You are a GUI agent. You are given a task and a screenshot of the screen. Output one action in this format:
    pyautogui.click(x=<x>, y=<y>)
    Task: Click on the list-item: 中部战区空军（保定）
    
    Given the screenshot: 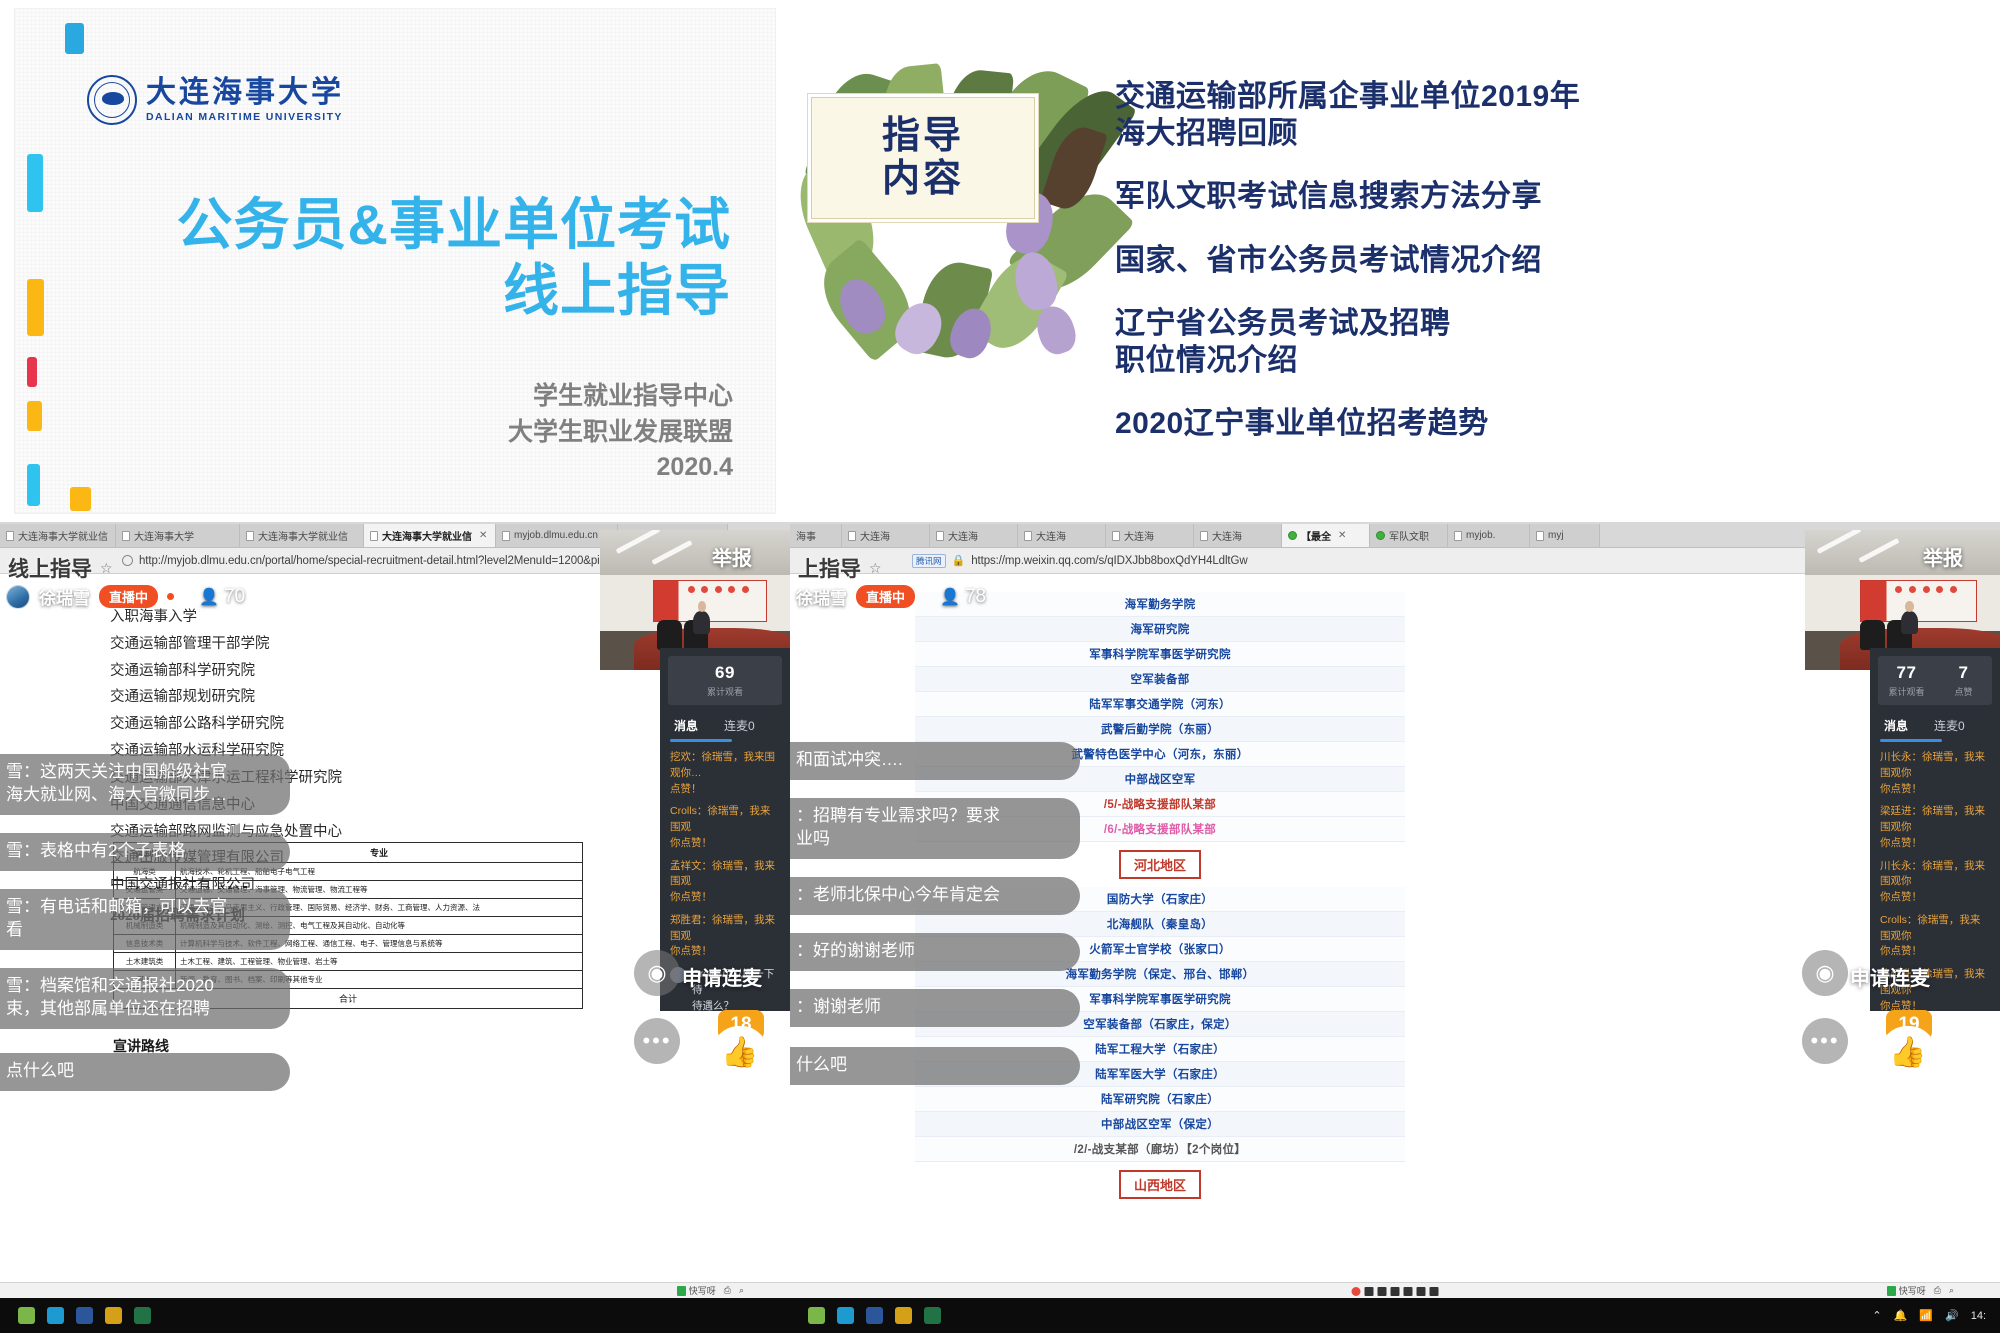 What is the action you would take?
    pyautogui.click(x=1160, y=1124)
    